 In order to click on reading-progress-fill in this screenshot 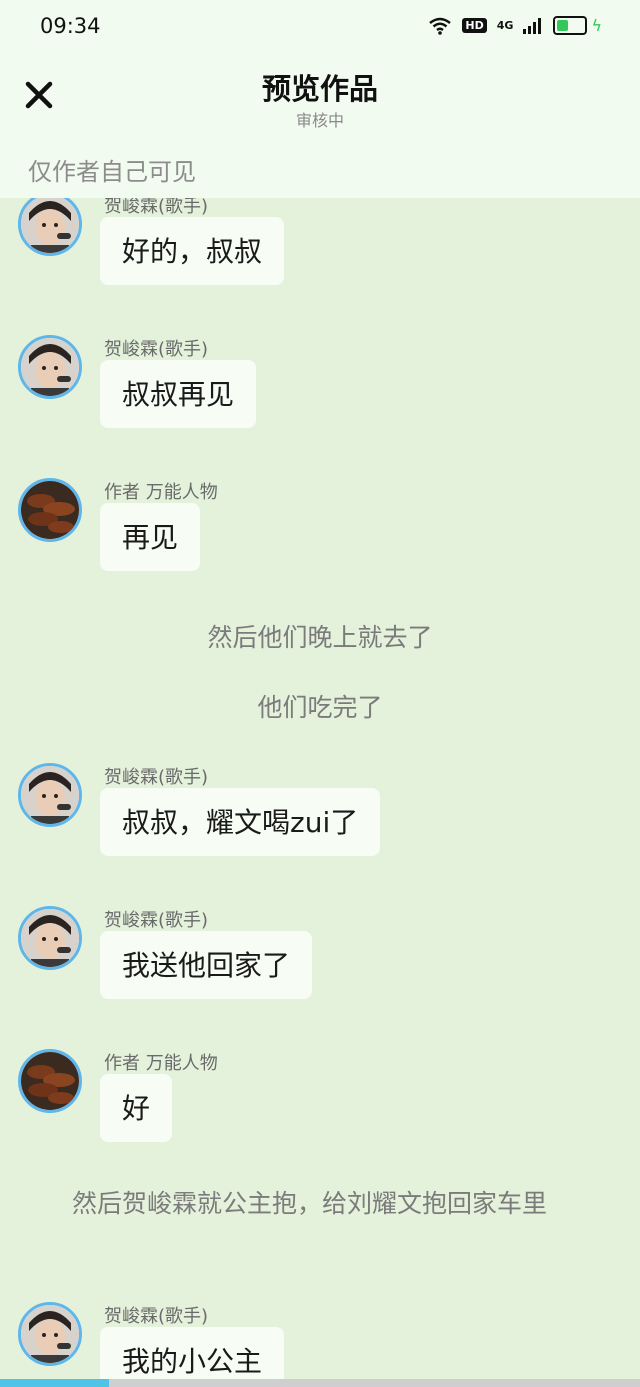, I will do `click(54, 1383)`.